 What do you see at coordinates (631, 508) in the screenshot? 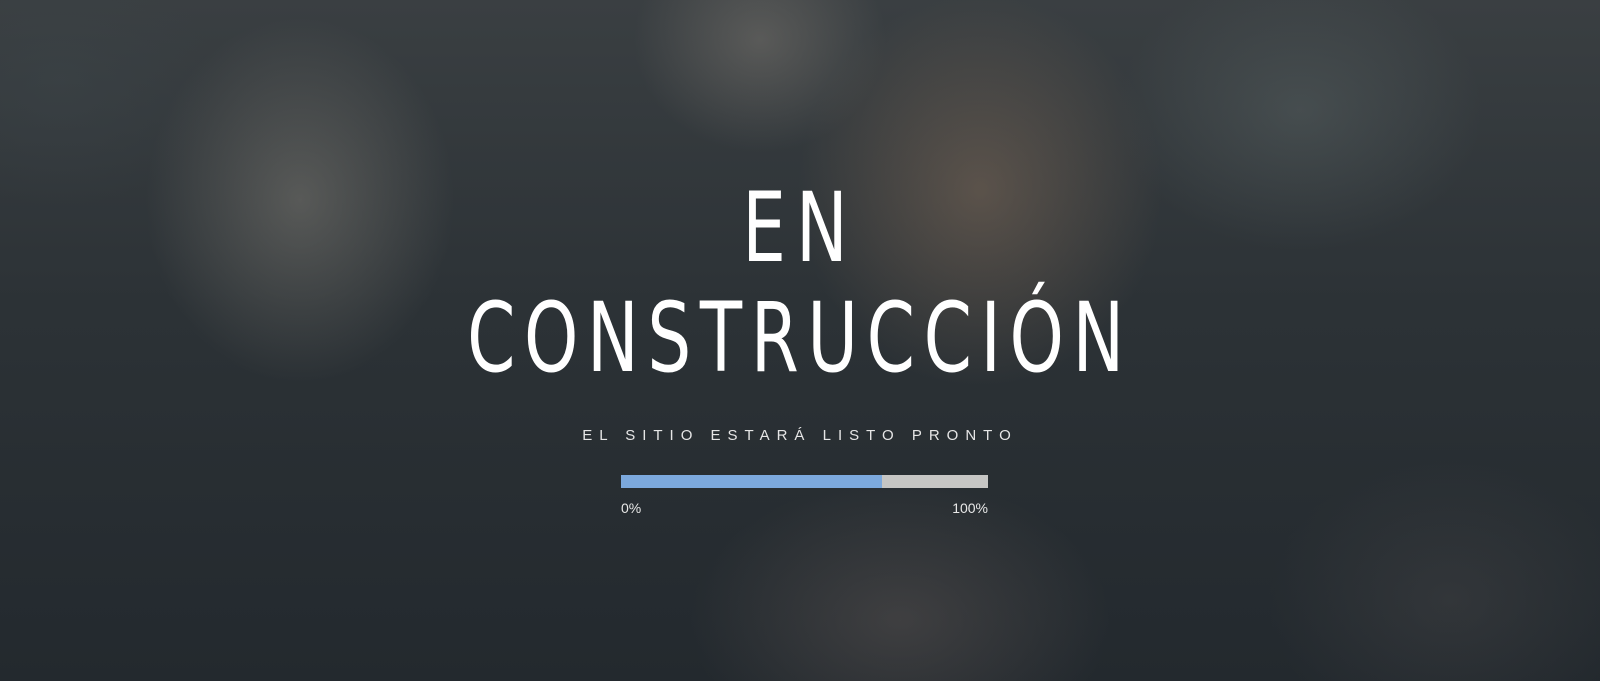
I see `progress-min-label: 0%` at bounding box center [631, 508].